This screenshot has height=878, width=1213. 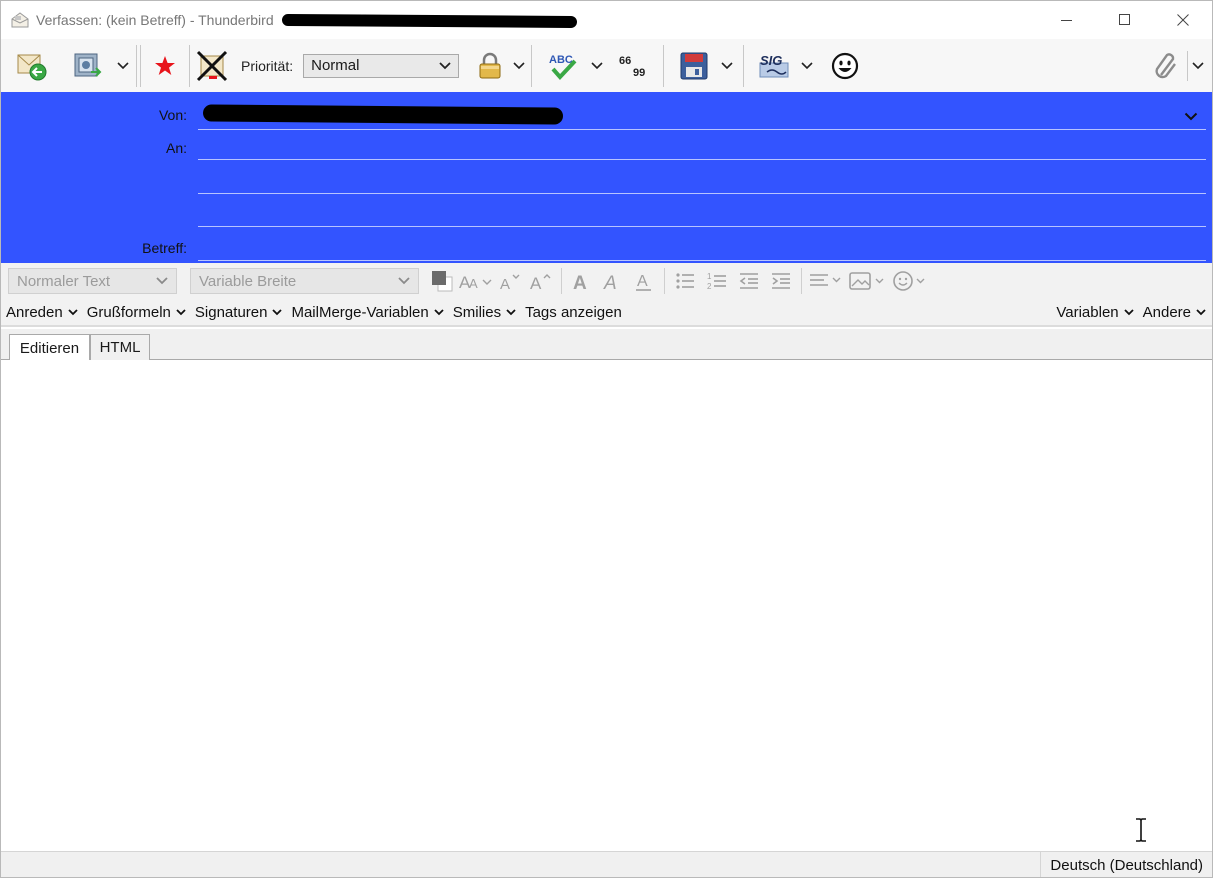 What do you see at coordinates (32, 66) in the screenshot?
I see `send-button` at bounding box center [32, 66].